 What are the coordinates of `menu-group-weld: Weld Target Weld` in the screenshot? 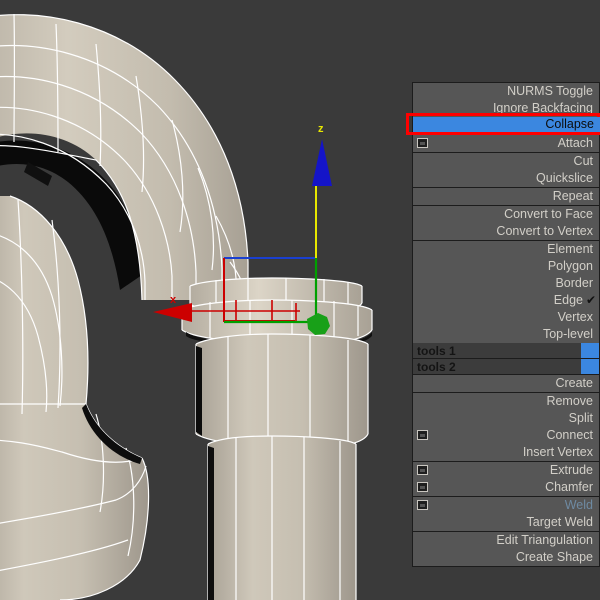 It's located at (506, 514).